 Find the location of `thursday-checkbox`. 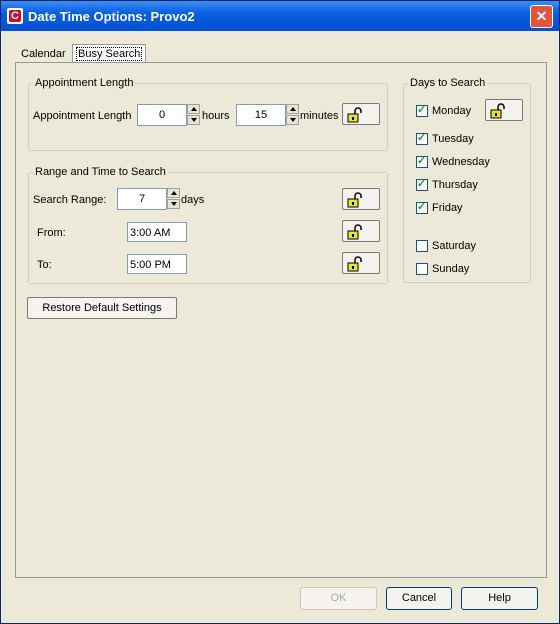

thursday-checkbox is located at coordinates (422, 184).